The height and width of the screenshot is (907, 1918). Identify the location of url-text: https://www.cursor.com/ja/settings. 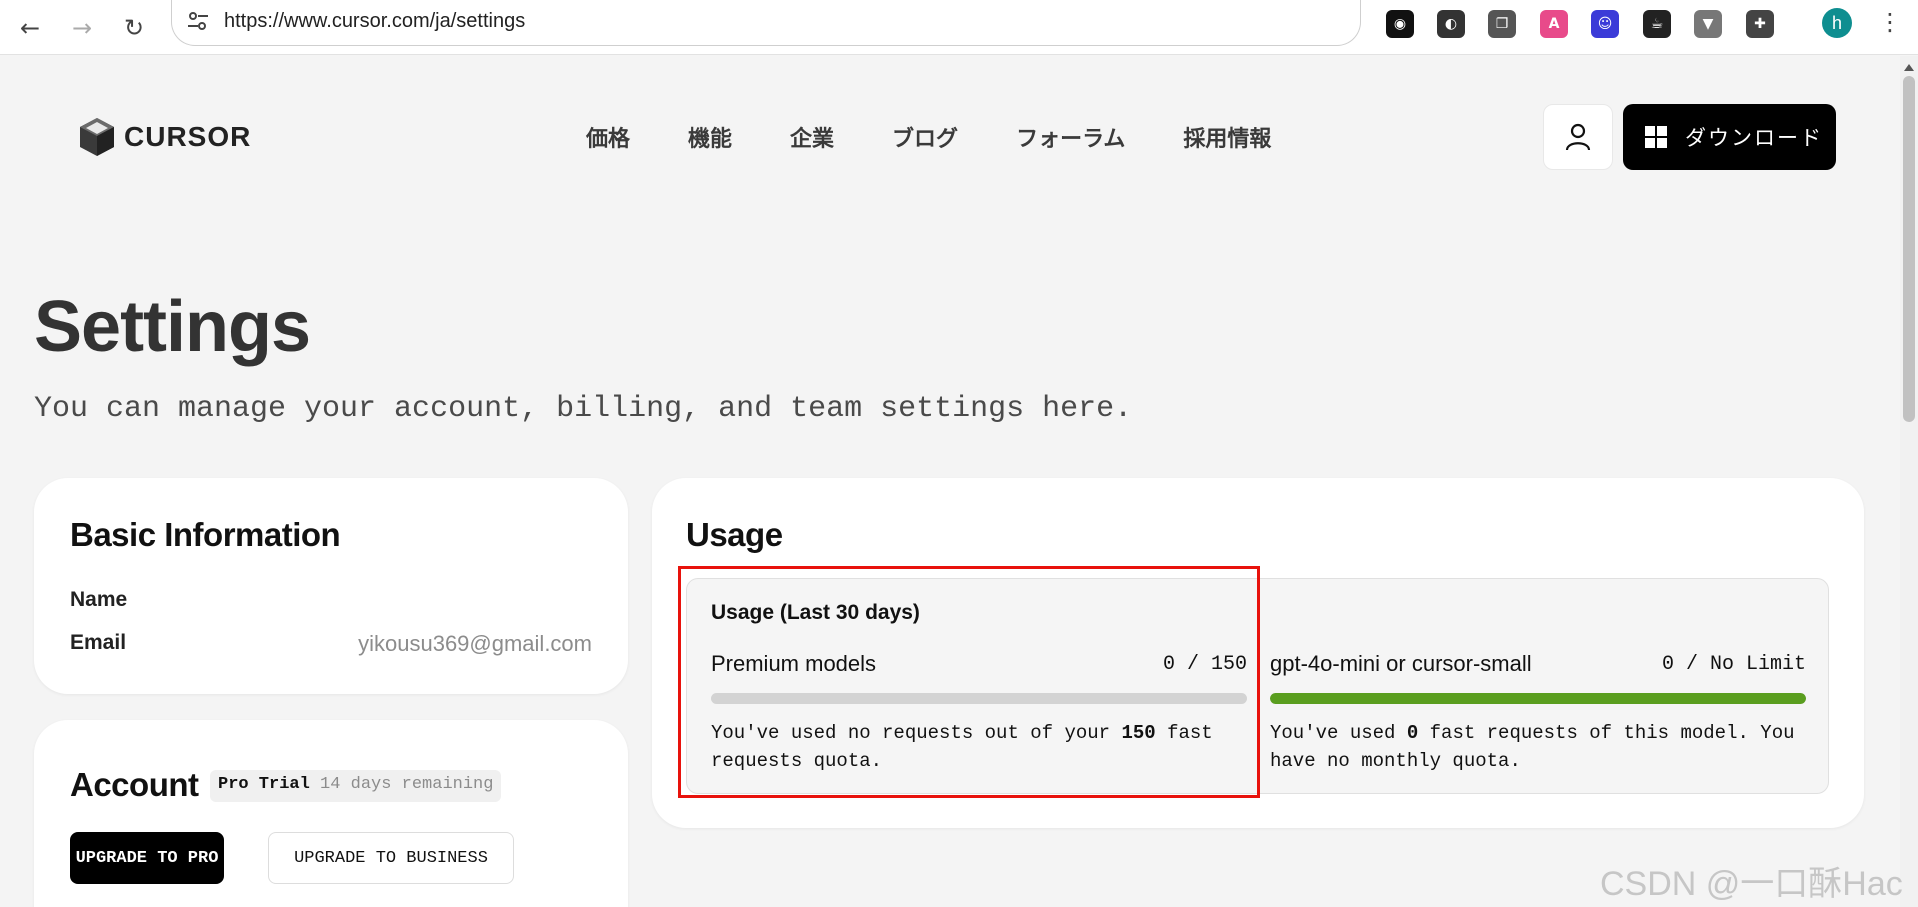
(374, 21).